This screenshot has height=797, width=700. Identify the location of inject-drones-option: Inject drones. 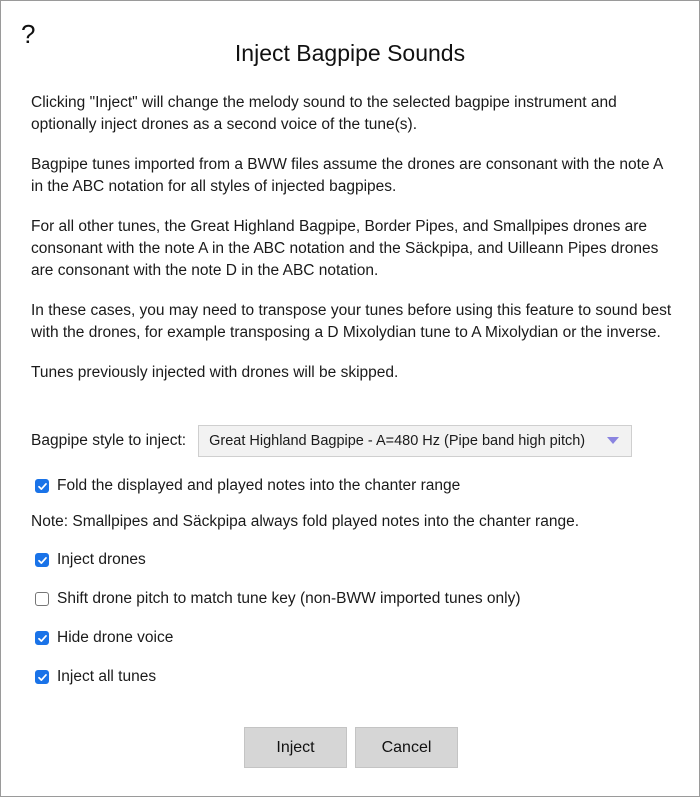
(90, 560).